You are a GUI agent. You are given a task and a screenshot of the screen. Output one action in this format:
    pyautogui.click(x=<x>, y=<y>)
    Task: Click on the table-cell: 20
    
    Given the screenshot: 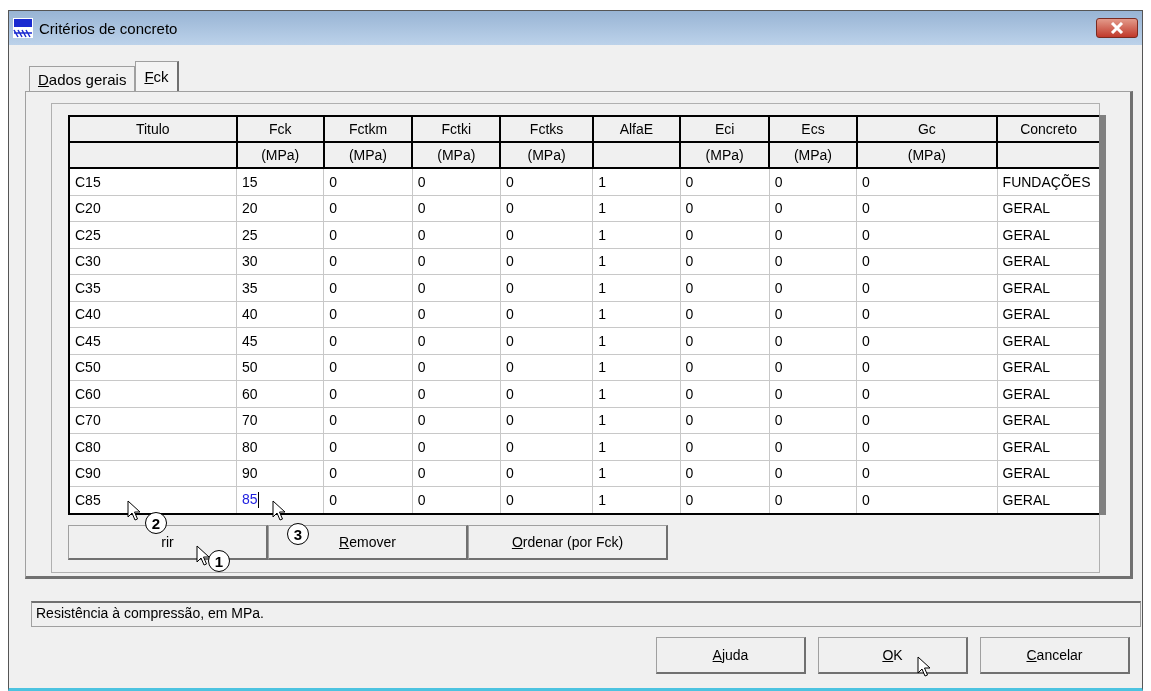 What is the action you would take?
    pyautogui.click(x=280, y=208)
    